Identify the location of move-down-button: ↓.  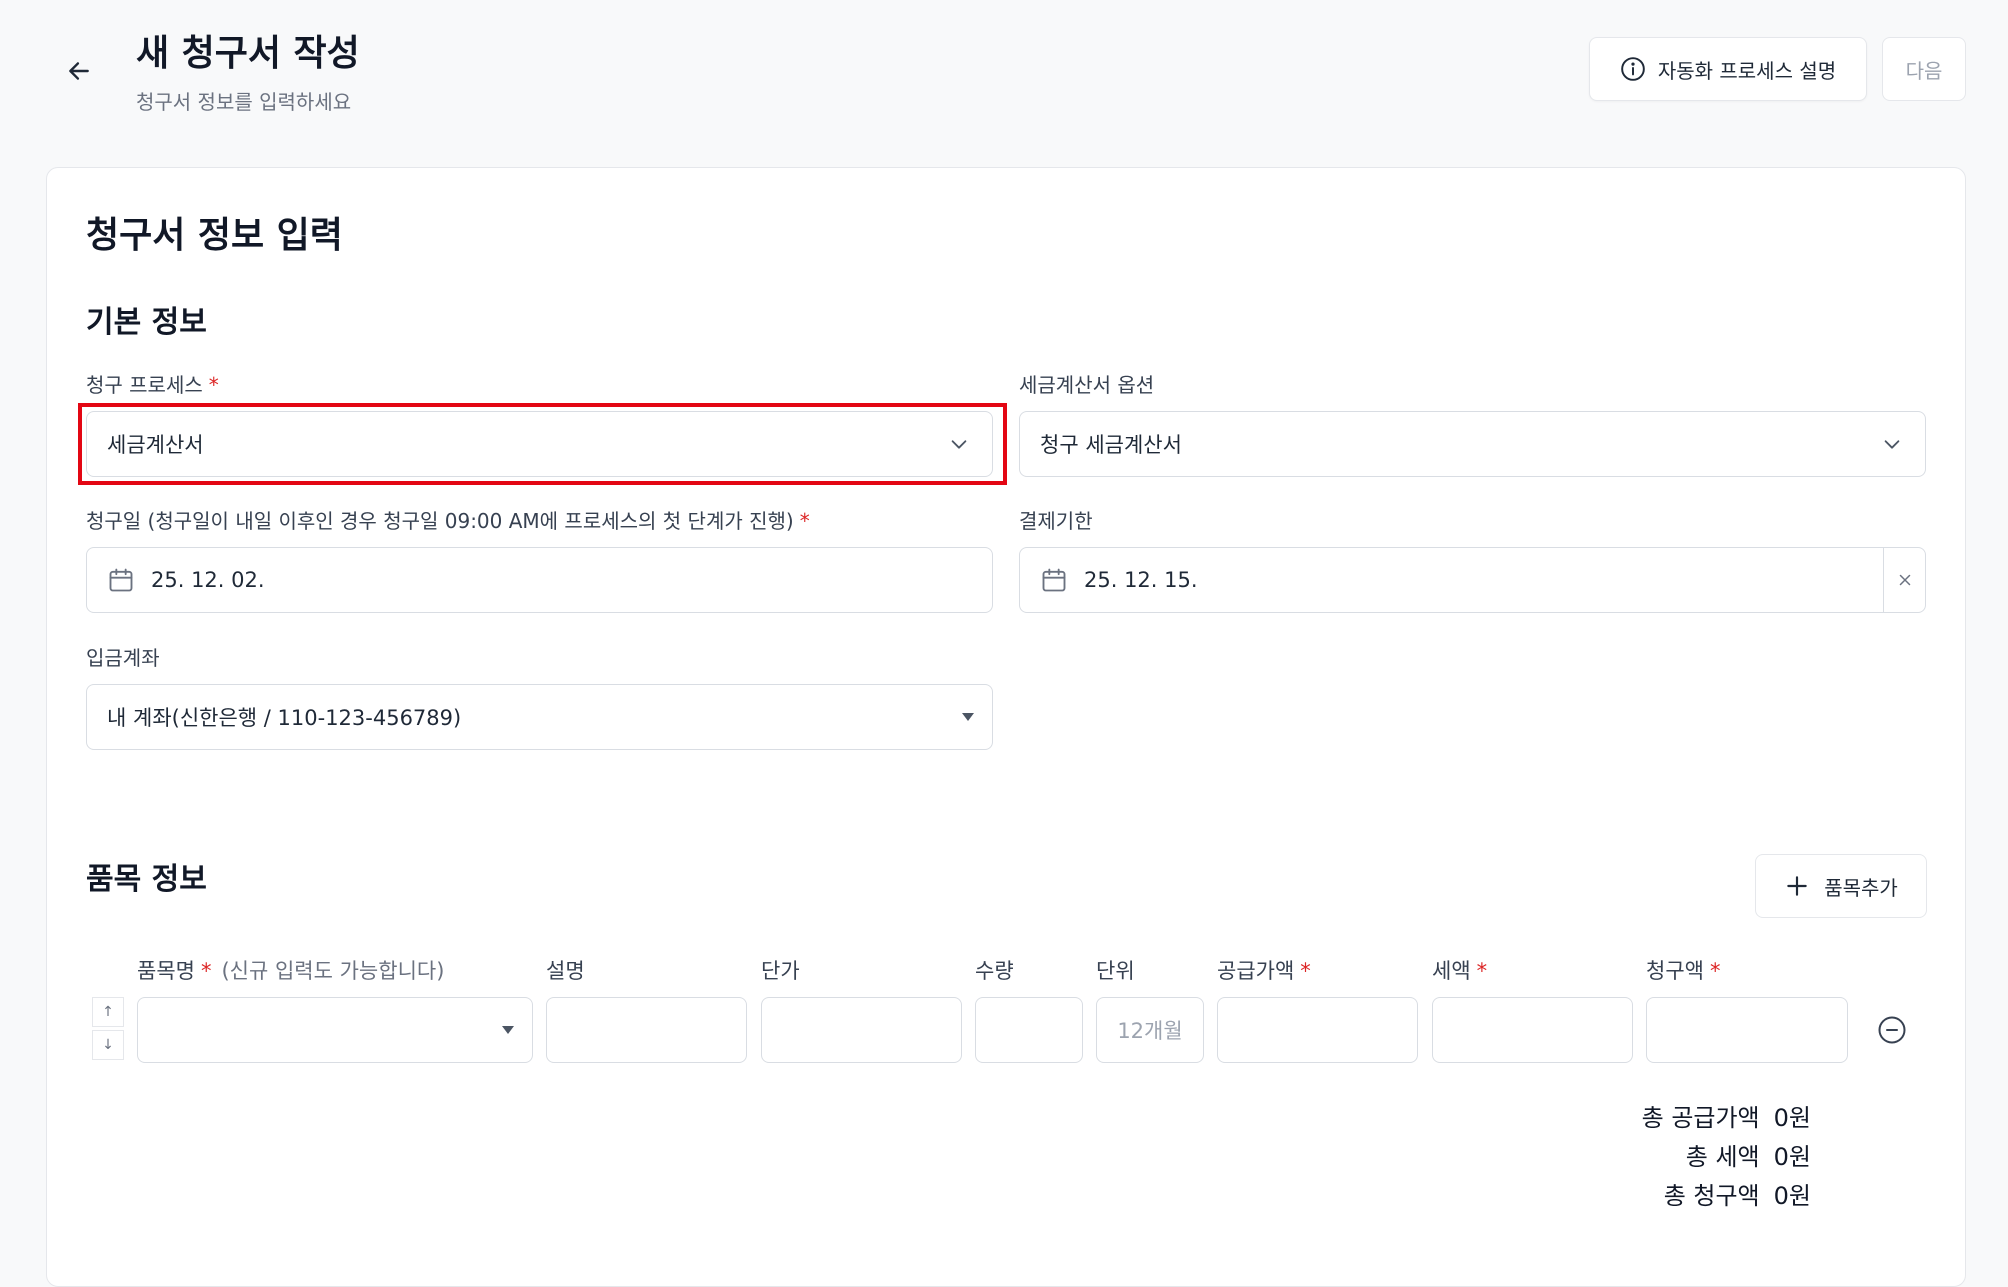
(108, 1045).